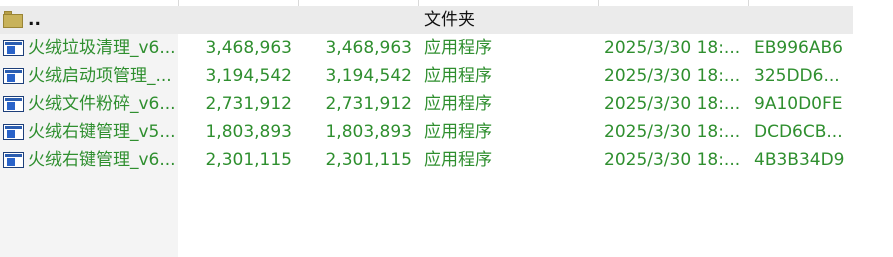  Describe the element at coordinates (248, 48) in the screenshot. I see `file-size: 3,468,963` at that location.